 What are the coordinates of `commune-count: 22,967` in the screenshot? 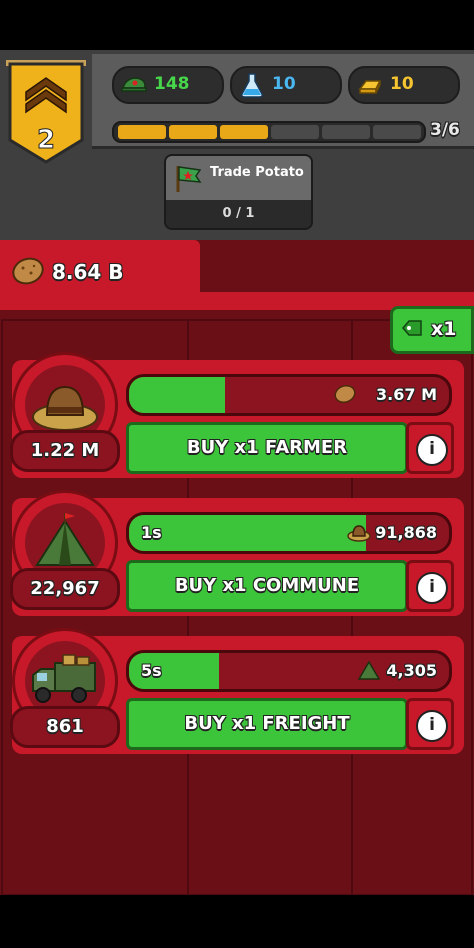 It's located at (65, 589).